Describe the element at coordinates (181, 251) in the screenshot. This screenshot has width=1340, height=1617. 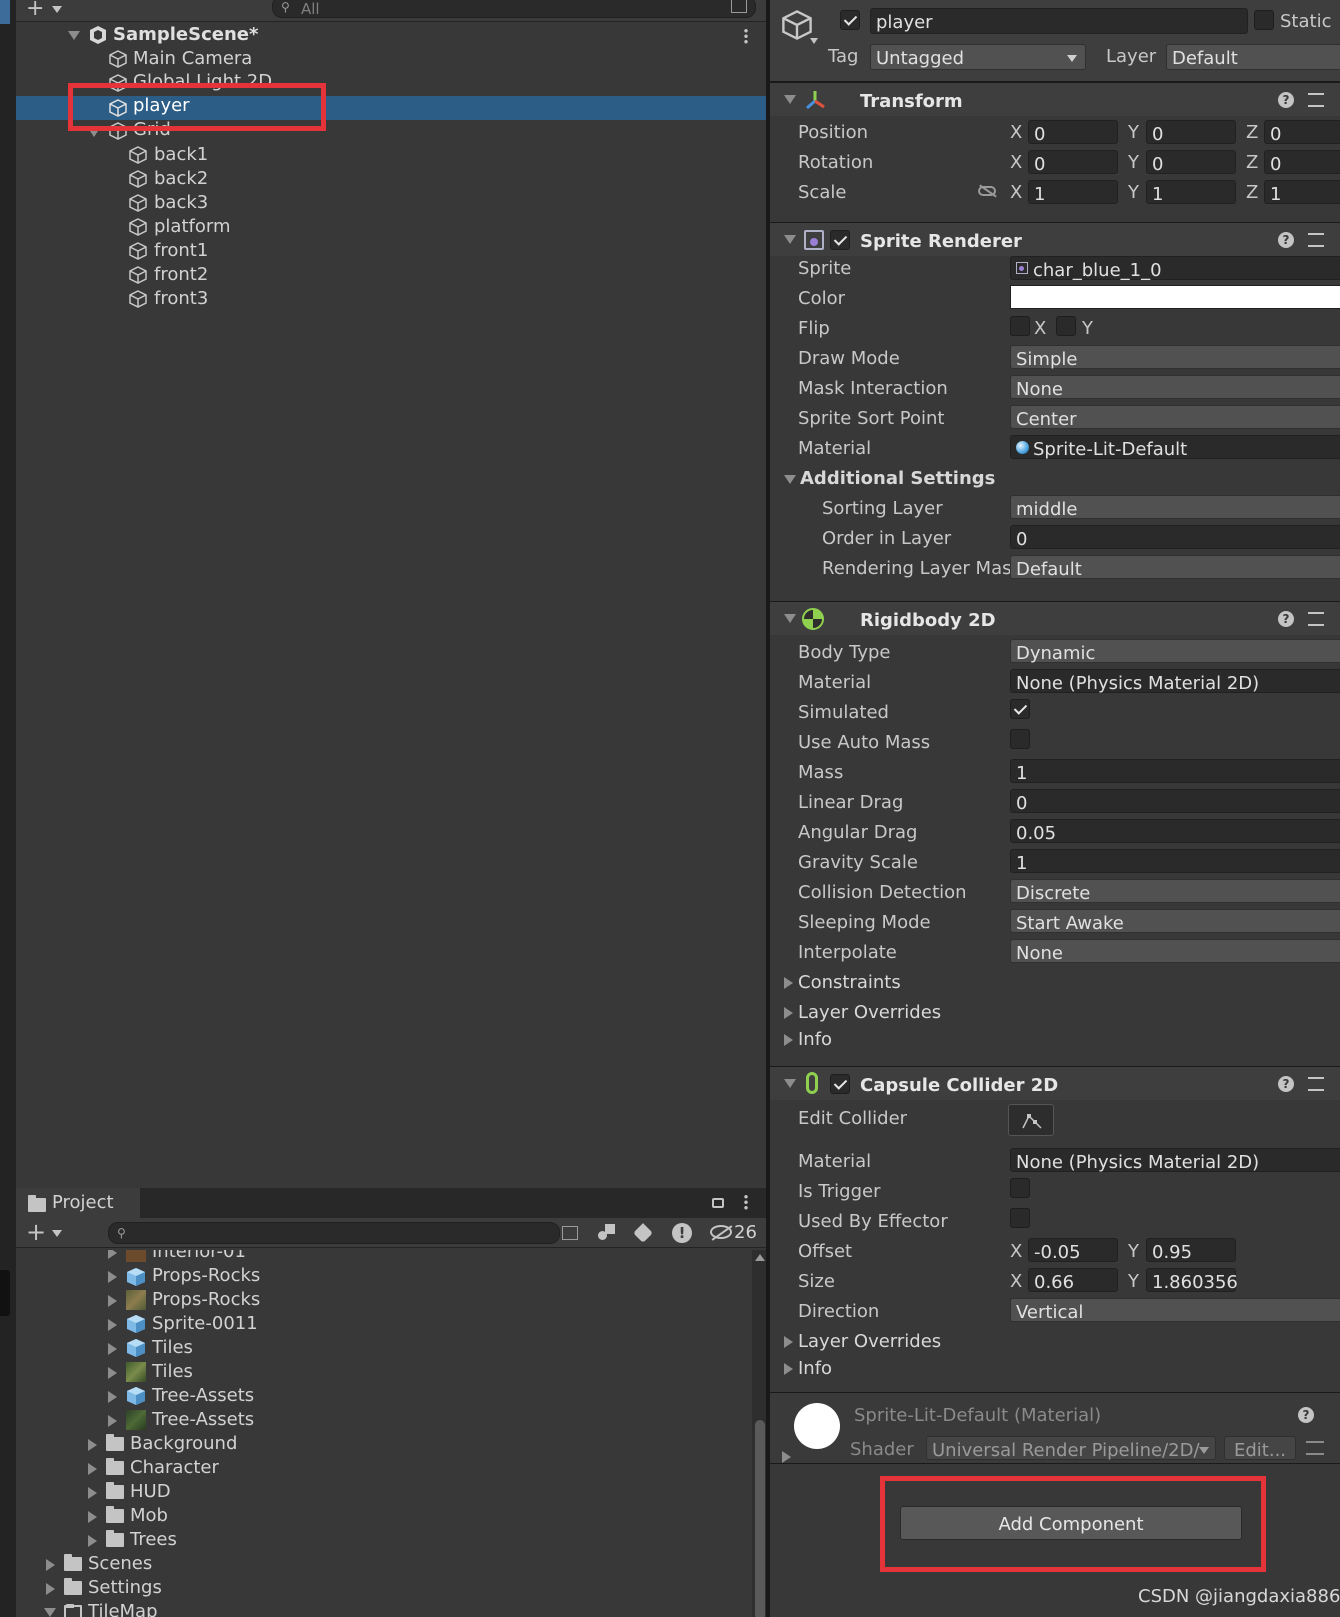
I see `hierarchy-item-front1: front1` at that location.